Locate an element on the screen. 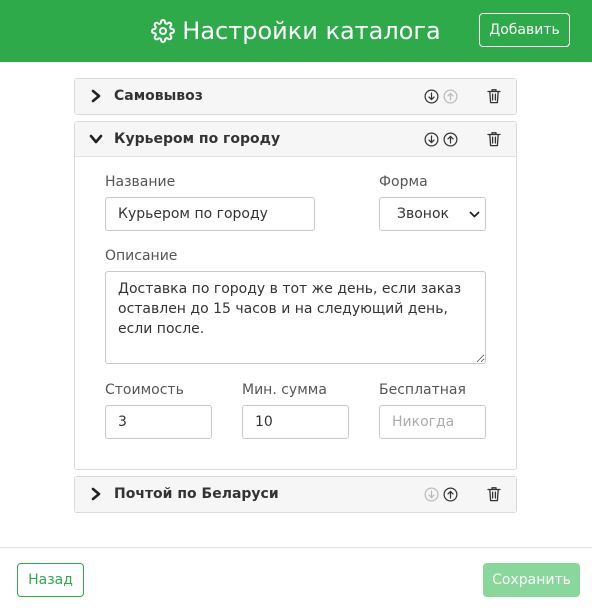 The height and width of the screenshot is (609, 592). description-textarea is located at coordinates (295, 317).